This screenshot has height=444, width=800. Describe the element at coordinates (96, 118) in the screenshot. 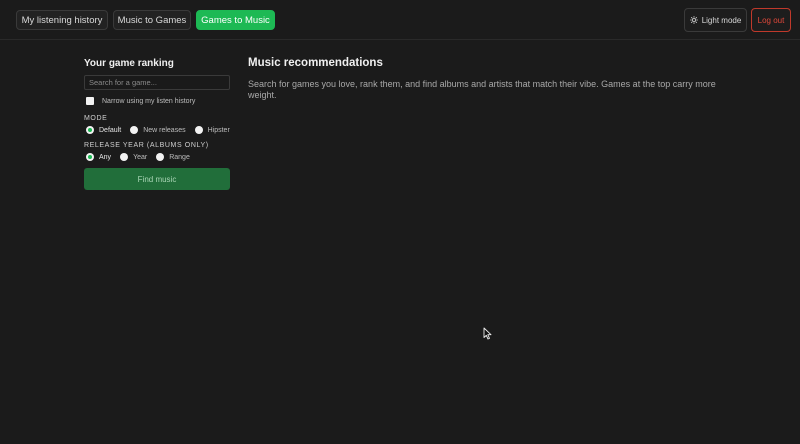

I see `mode-section-label: MODE` at that location.